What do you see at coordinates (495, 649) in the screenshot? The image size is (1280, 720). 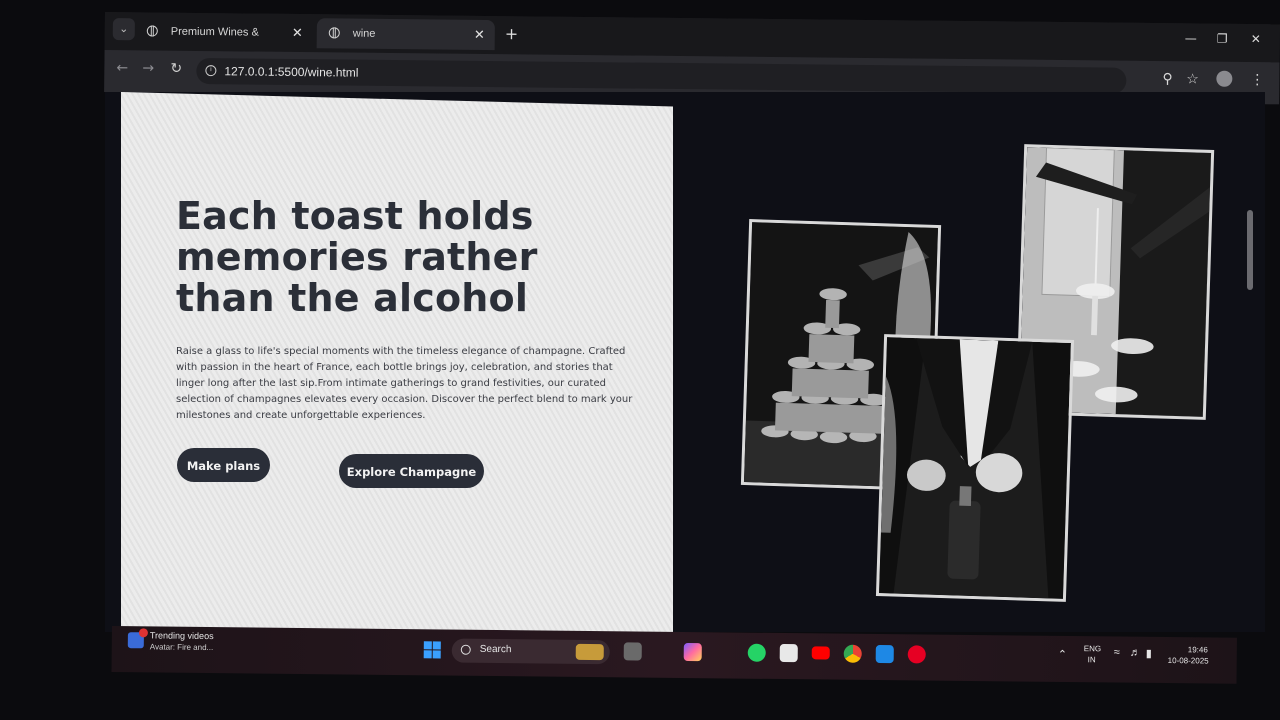 I see `taskbar-search-label: Search` at bounding box center [495, 649].